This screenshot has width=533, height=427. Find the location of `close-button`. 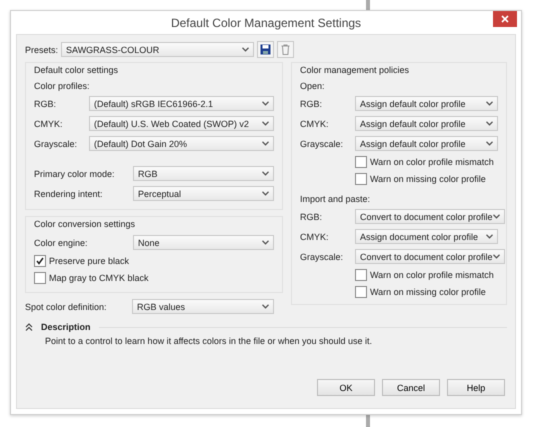

close-button is located at coordinates (505, 19).